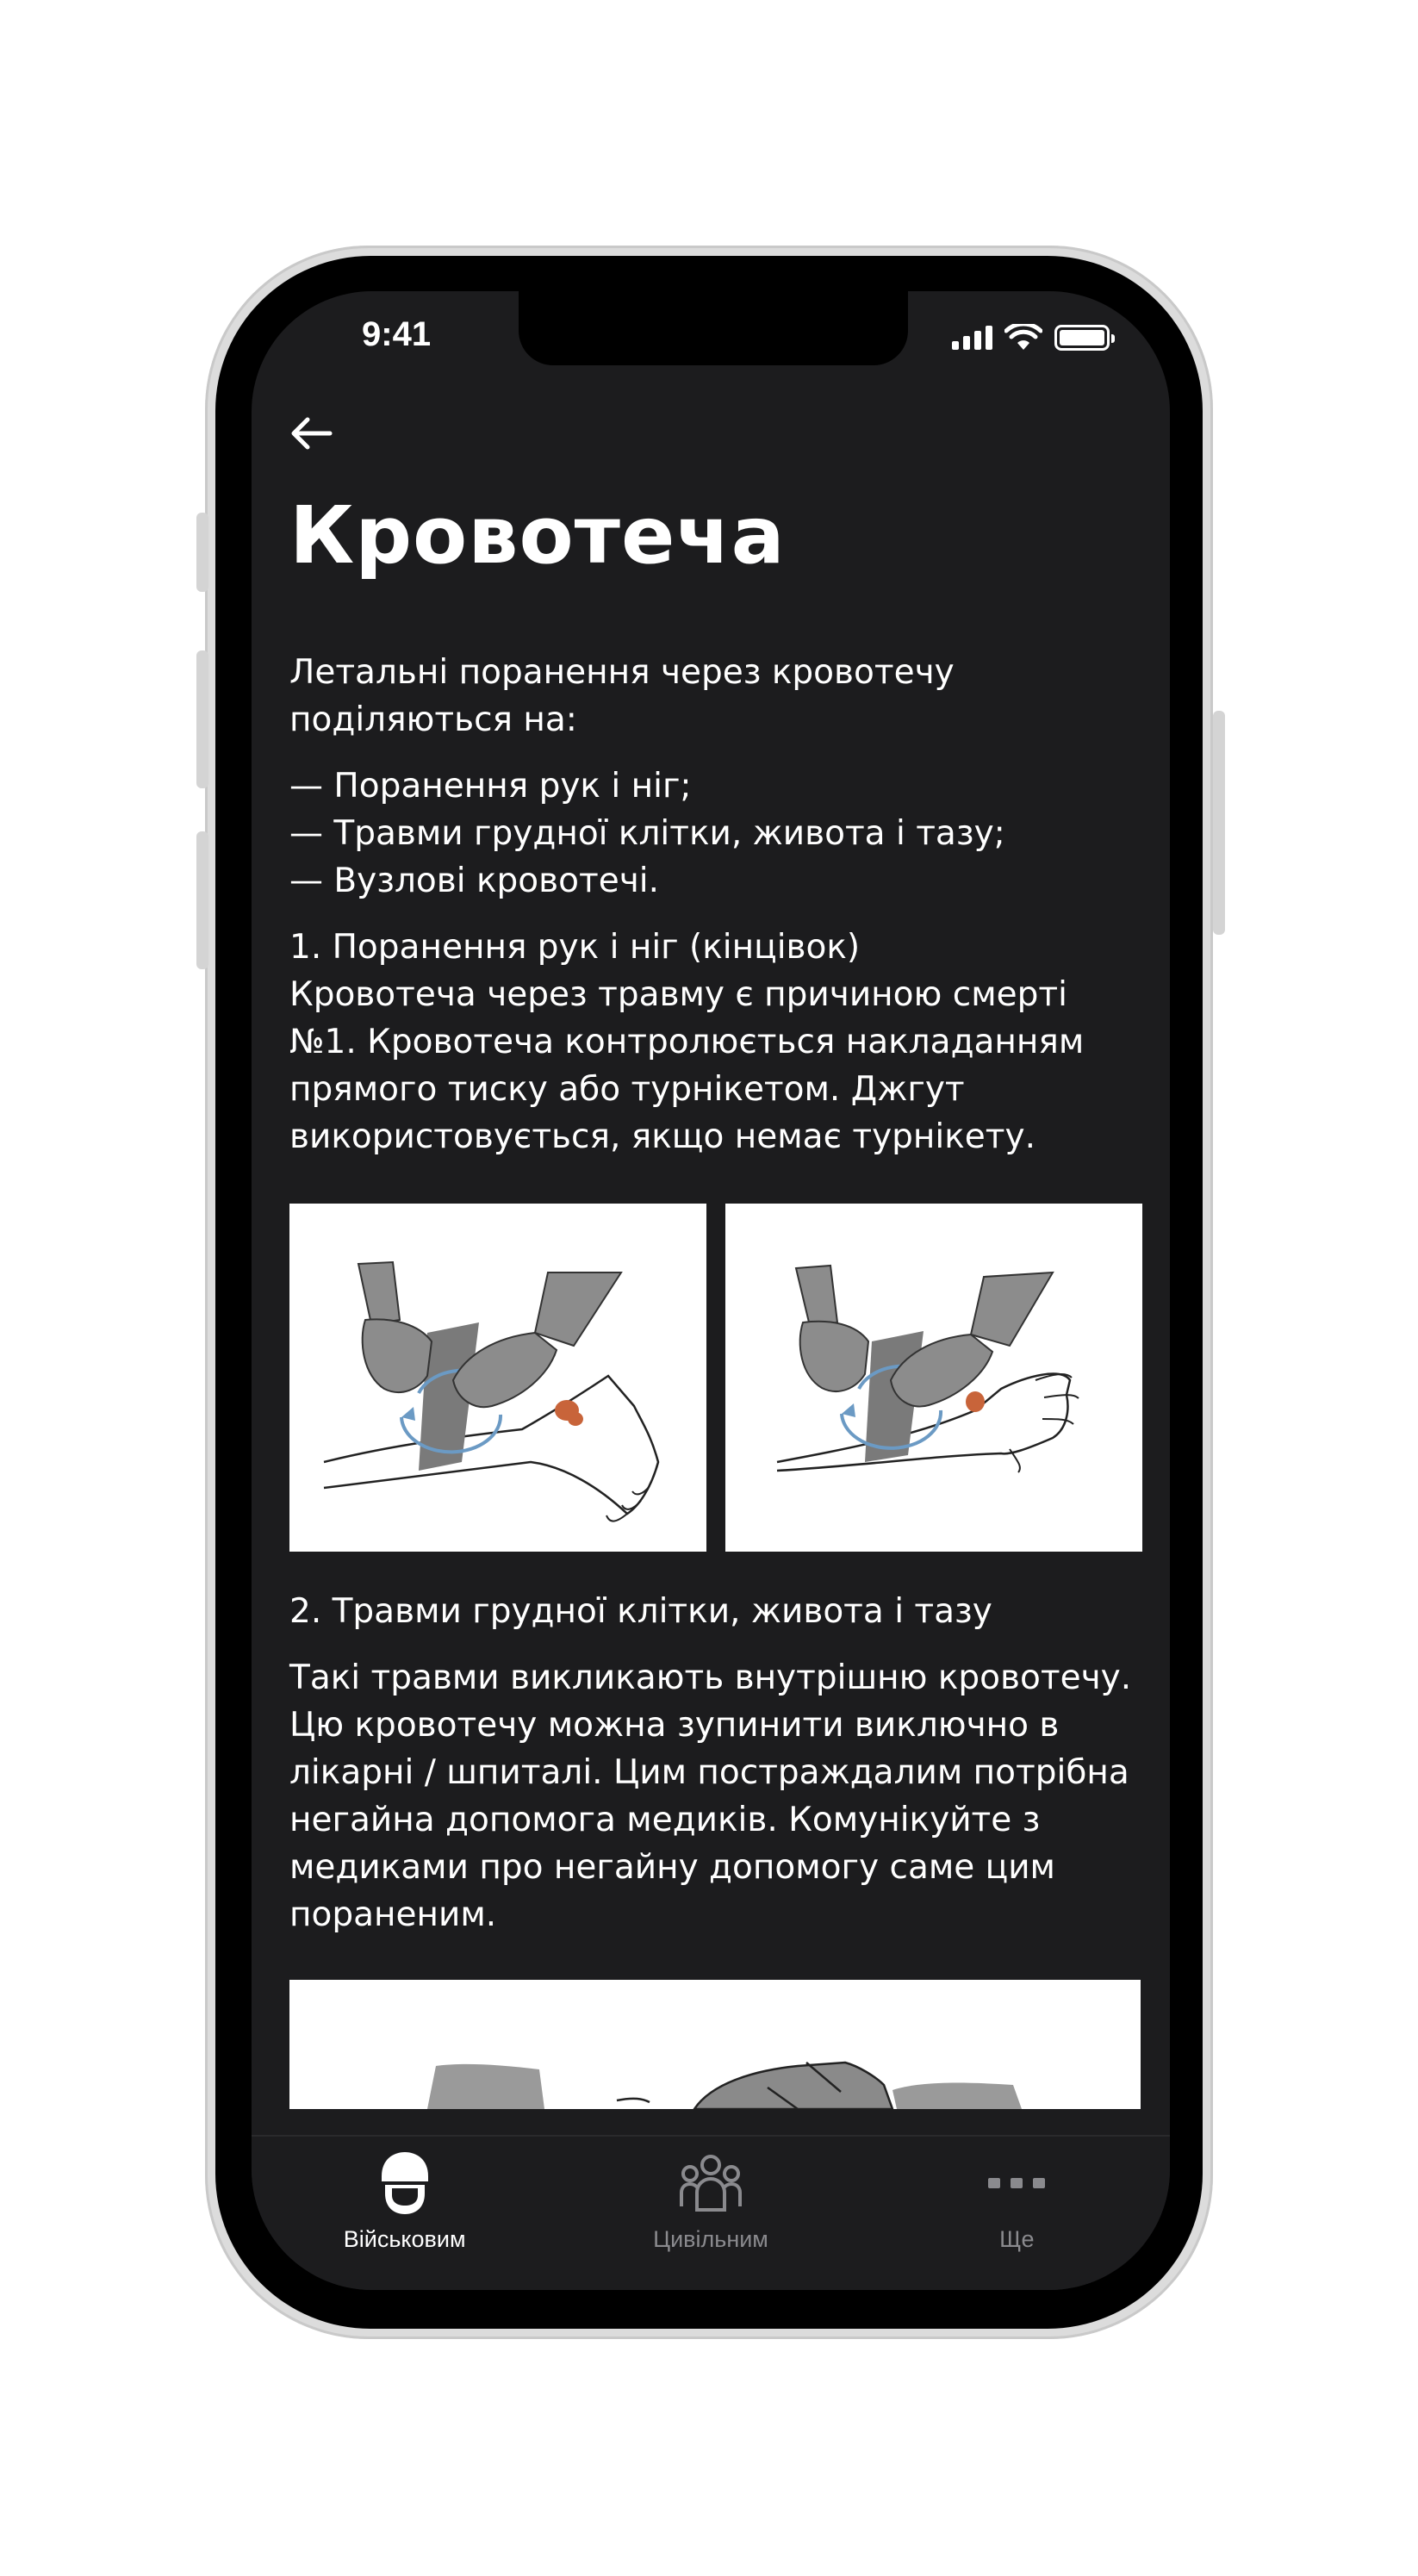 This screenshot has width=1418, height=2576. I want to click on people-group-icon, so click(710, 2183).